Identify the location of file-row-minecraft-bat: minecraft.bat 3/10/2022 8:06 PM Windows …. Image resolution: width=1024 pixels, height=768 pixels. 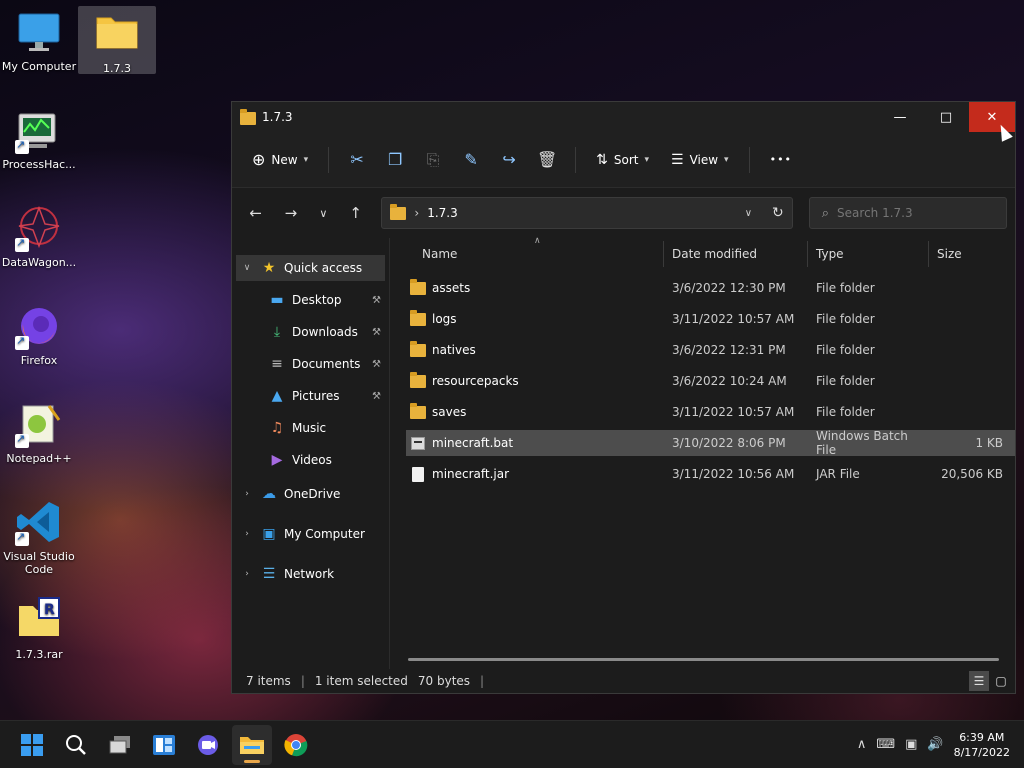
(710, 443).